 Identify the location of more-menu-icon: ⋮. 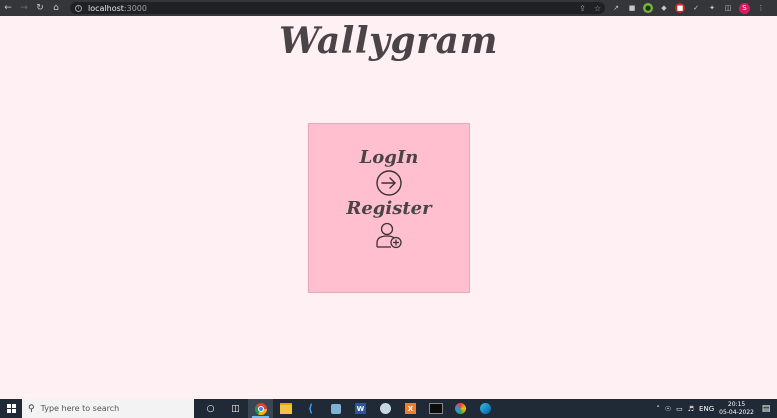
(761, 8).